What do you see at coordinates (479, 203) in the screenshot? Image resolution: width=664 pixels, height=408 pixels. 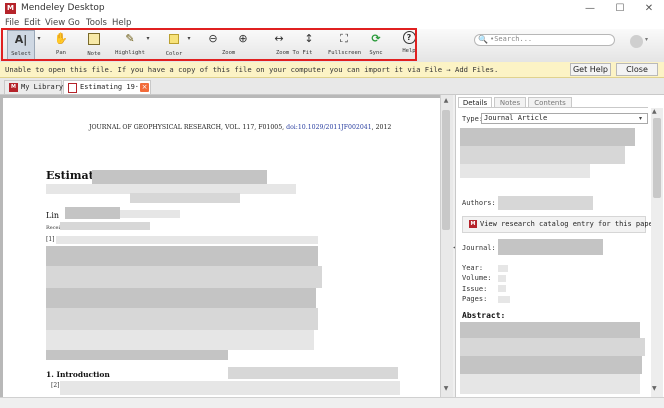 I see `authors-label: Authors:` at bounding box center [479, 203].